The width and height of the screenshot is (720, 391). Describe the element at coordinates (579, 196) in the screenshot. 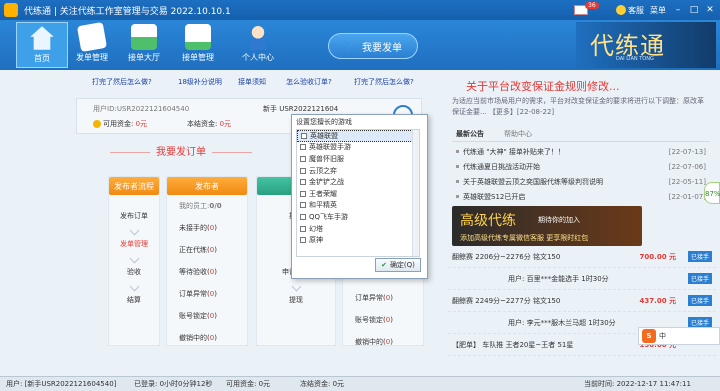

I see `list-item: 英雄联盟S12已开启 [22-01-07]` at that location.